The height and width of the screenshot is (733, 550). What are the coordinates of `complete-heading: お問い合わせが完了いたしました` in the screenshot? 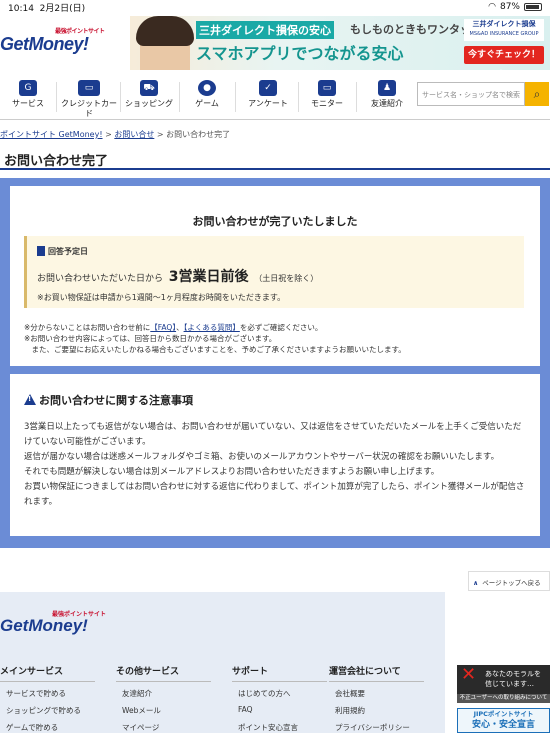 It's located at (275, 221).